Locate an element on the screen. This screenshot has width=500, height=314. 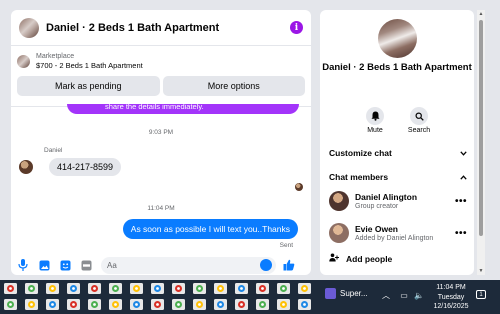
incoming-message: 414-217-8599 is located at coordinates (85, 167).